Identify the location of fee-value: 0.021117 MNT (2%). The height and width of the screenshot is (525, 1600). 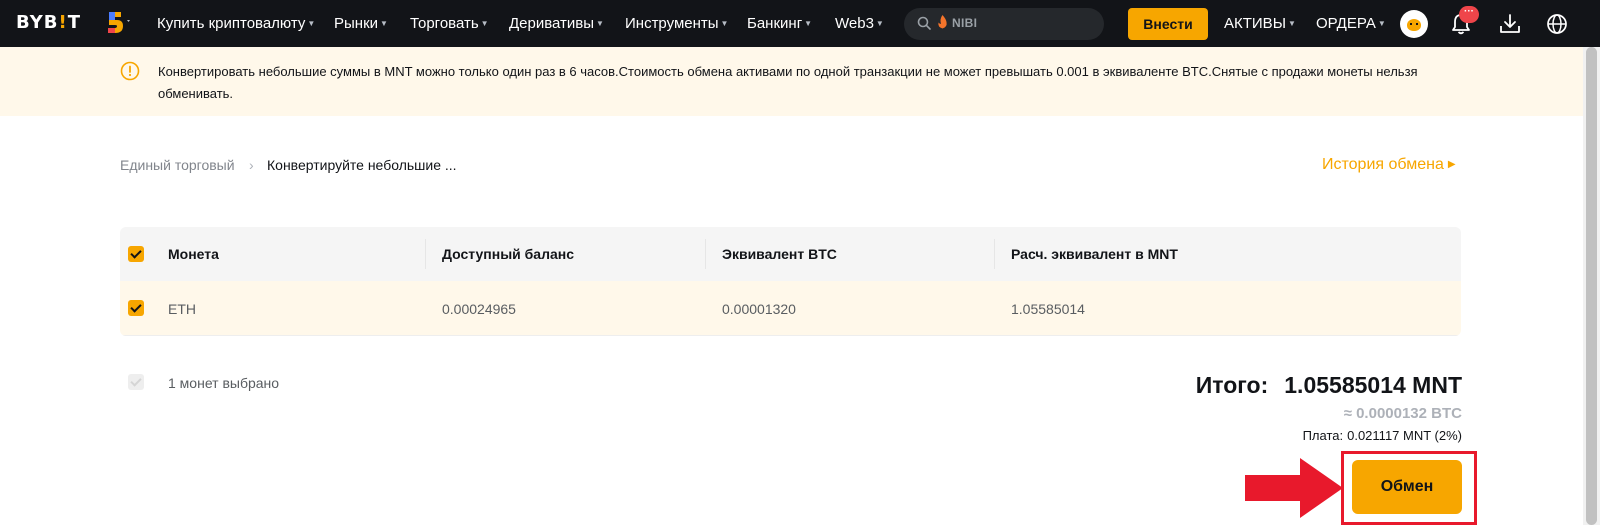
(1404, 435).